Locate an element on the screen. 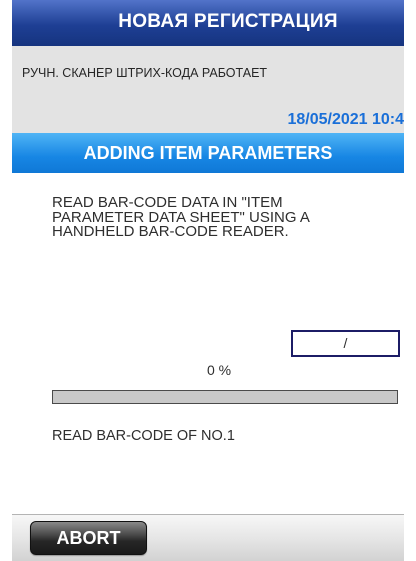 This screenshot has height=561, width=416. title-bar: НОВАЯ РЕГИСТРАЦИЯ is located at coordinates (208, 23).